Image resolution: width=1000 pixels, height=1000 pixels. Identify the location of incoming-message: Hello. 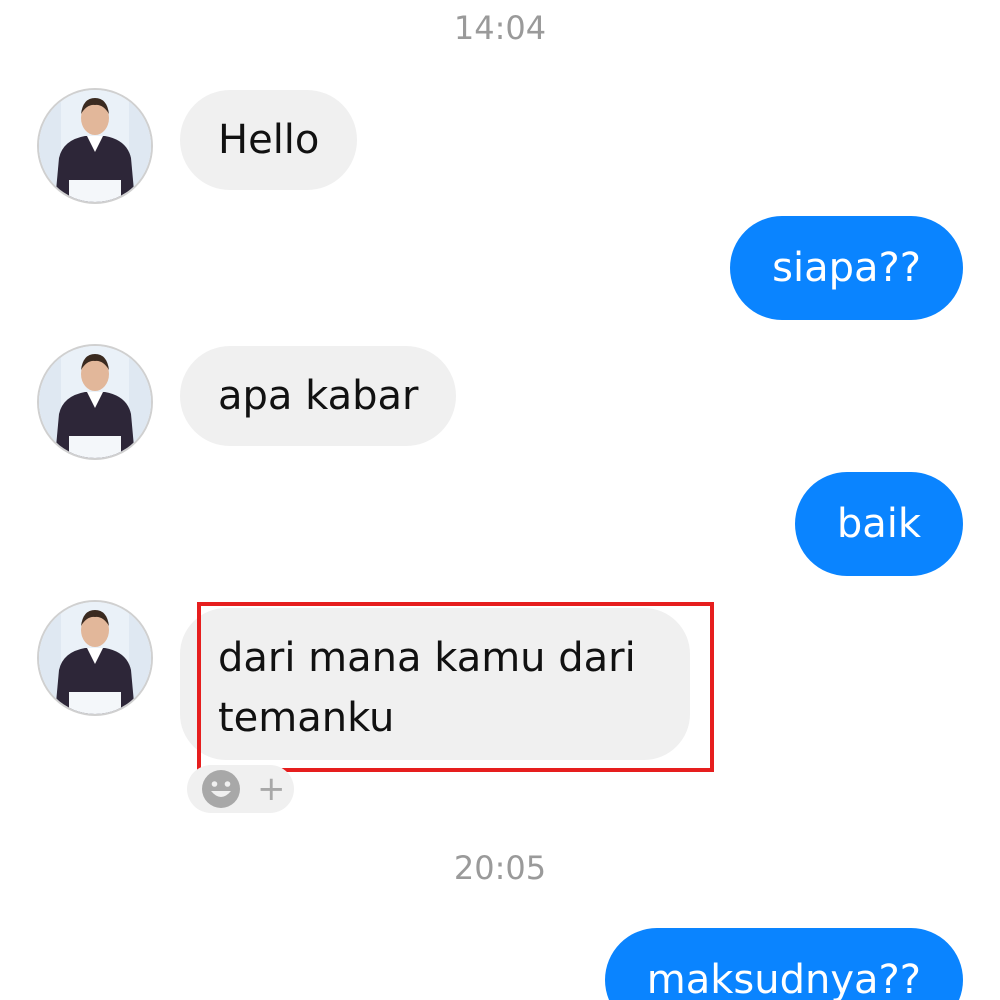
(269, 140).